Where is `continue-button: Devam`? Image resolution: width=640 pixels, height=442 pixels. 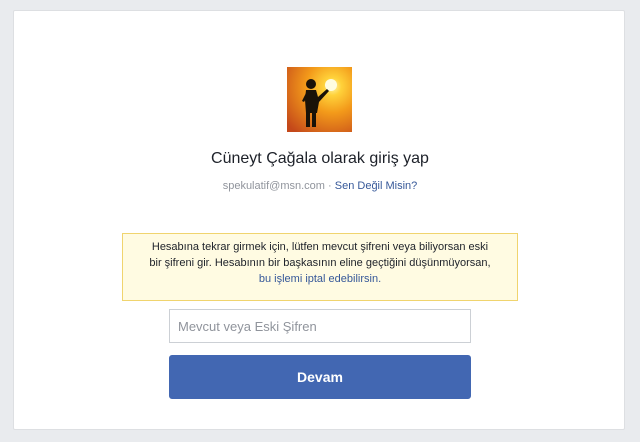 continue-button: Devam is located at coordinates (320, 377).